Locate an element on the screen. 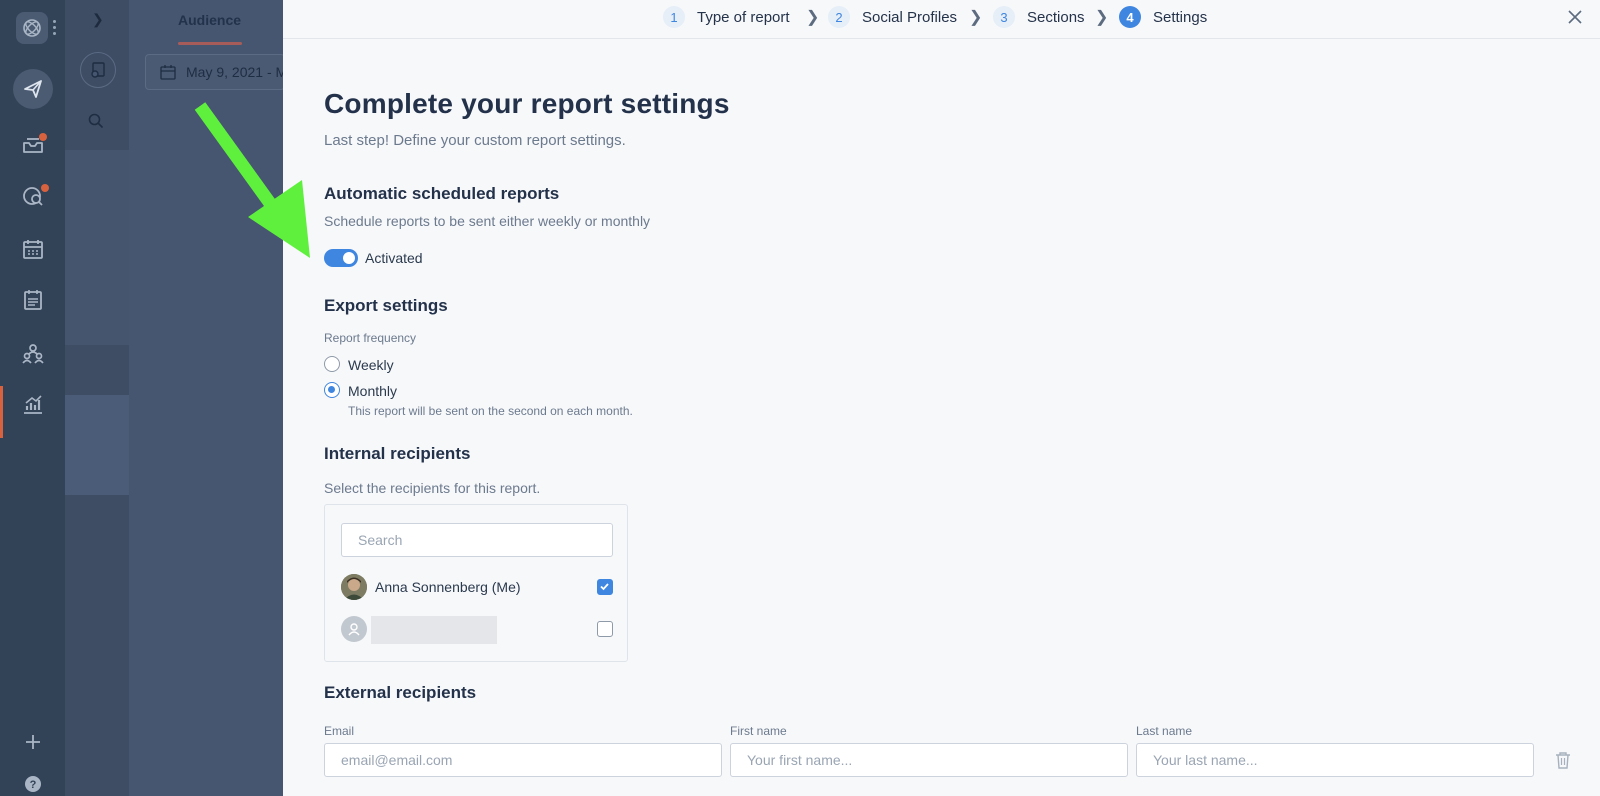 The height and width of the screenshot is (796, 1600). last-name-field is located at coordinates (1335, 760).